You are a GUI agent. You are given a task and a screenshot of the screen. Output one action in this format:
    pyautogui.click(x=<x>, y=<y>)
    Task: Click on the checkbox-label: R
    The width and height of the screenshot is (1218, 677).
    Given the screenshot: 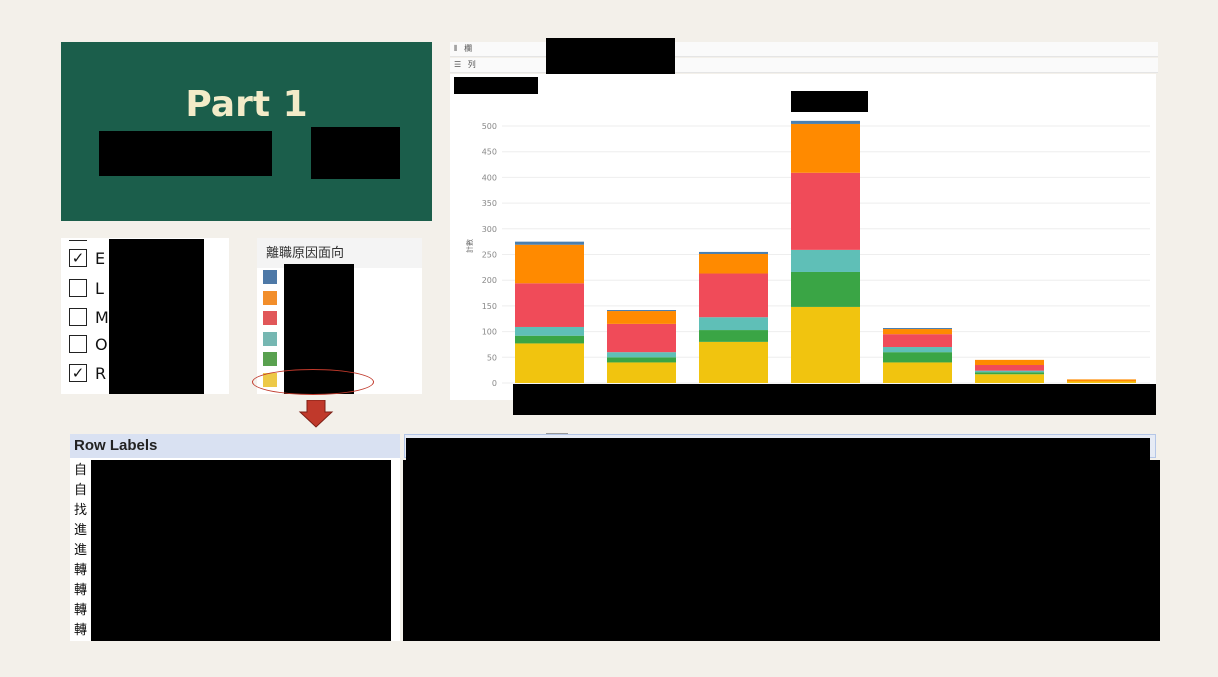 What is the action you would take?
    pyautogui.click(x=101, y=373)
    